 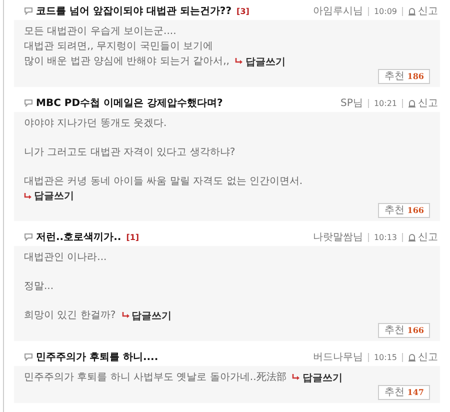 What do you see at coordinates (385, 103) in the screenshot?
I see `comment-time: 10:21` at bounding box center [385, 103].